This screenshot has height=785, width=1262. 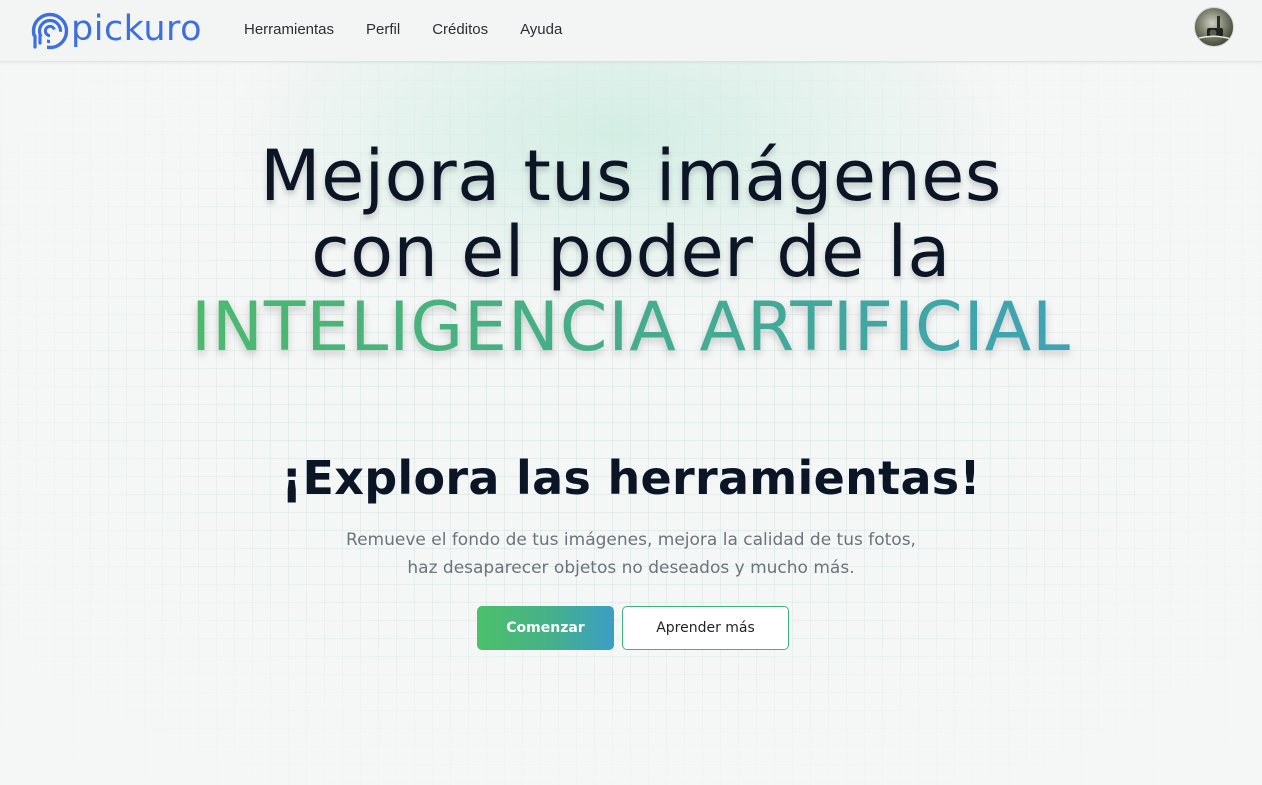 I want to click on comenzar-button: Comenzar, so click(x=545, y=628).